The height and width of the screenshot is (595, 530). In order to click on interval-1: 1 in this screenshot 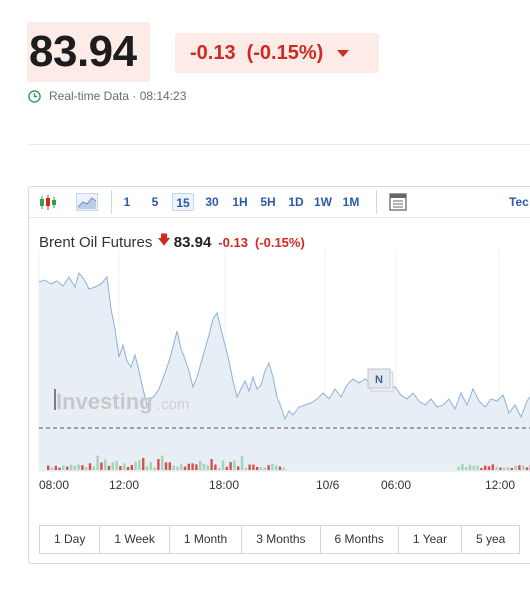, I will do `click(127, 202)`.